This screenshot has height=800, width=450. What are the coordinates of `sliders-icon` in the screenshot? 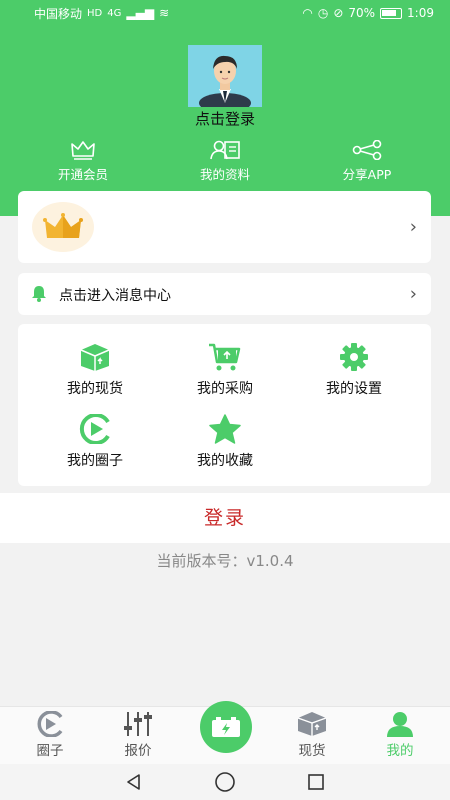 It's located at (138, 724).